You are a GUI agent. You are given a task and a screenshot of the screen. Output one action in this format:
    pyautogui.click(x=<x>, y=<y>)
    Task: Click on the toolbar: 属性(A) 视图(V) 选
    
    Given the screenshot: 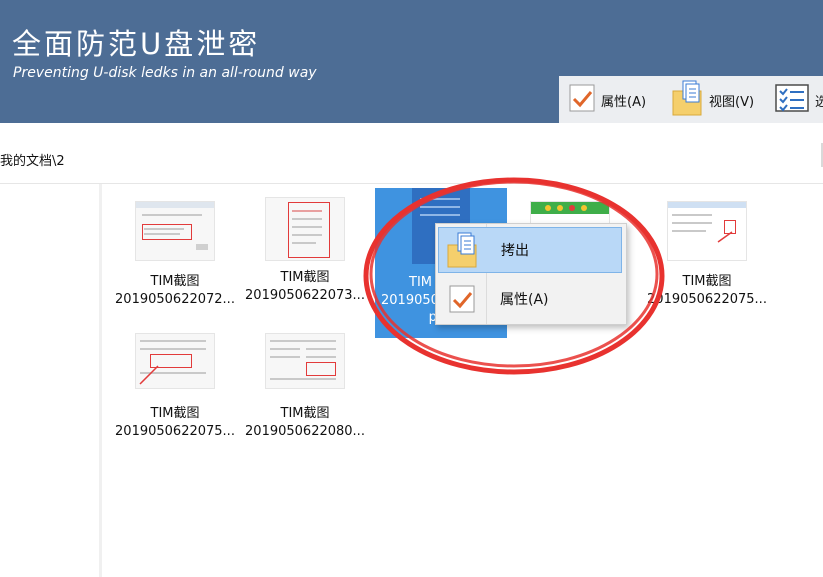 What is the action you would take?
    pyautogui.click(x=691, y=99)
    